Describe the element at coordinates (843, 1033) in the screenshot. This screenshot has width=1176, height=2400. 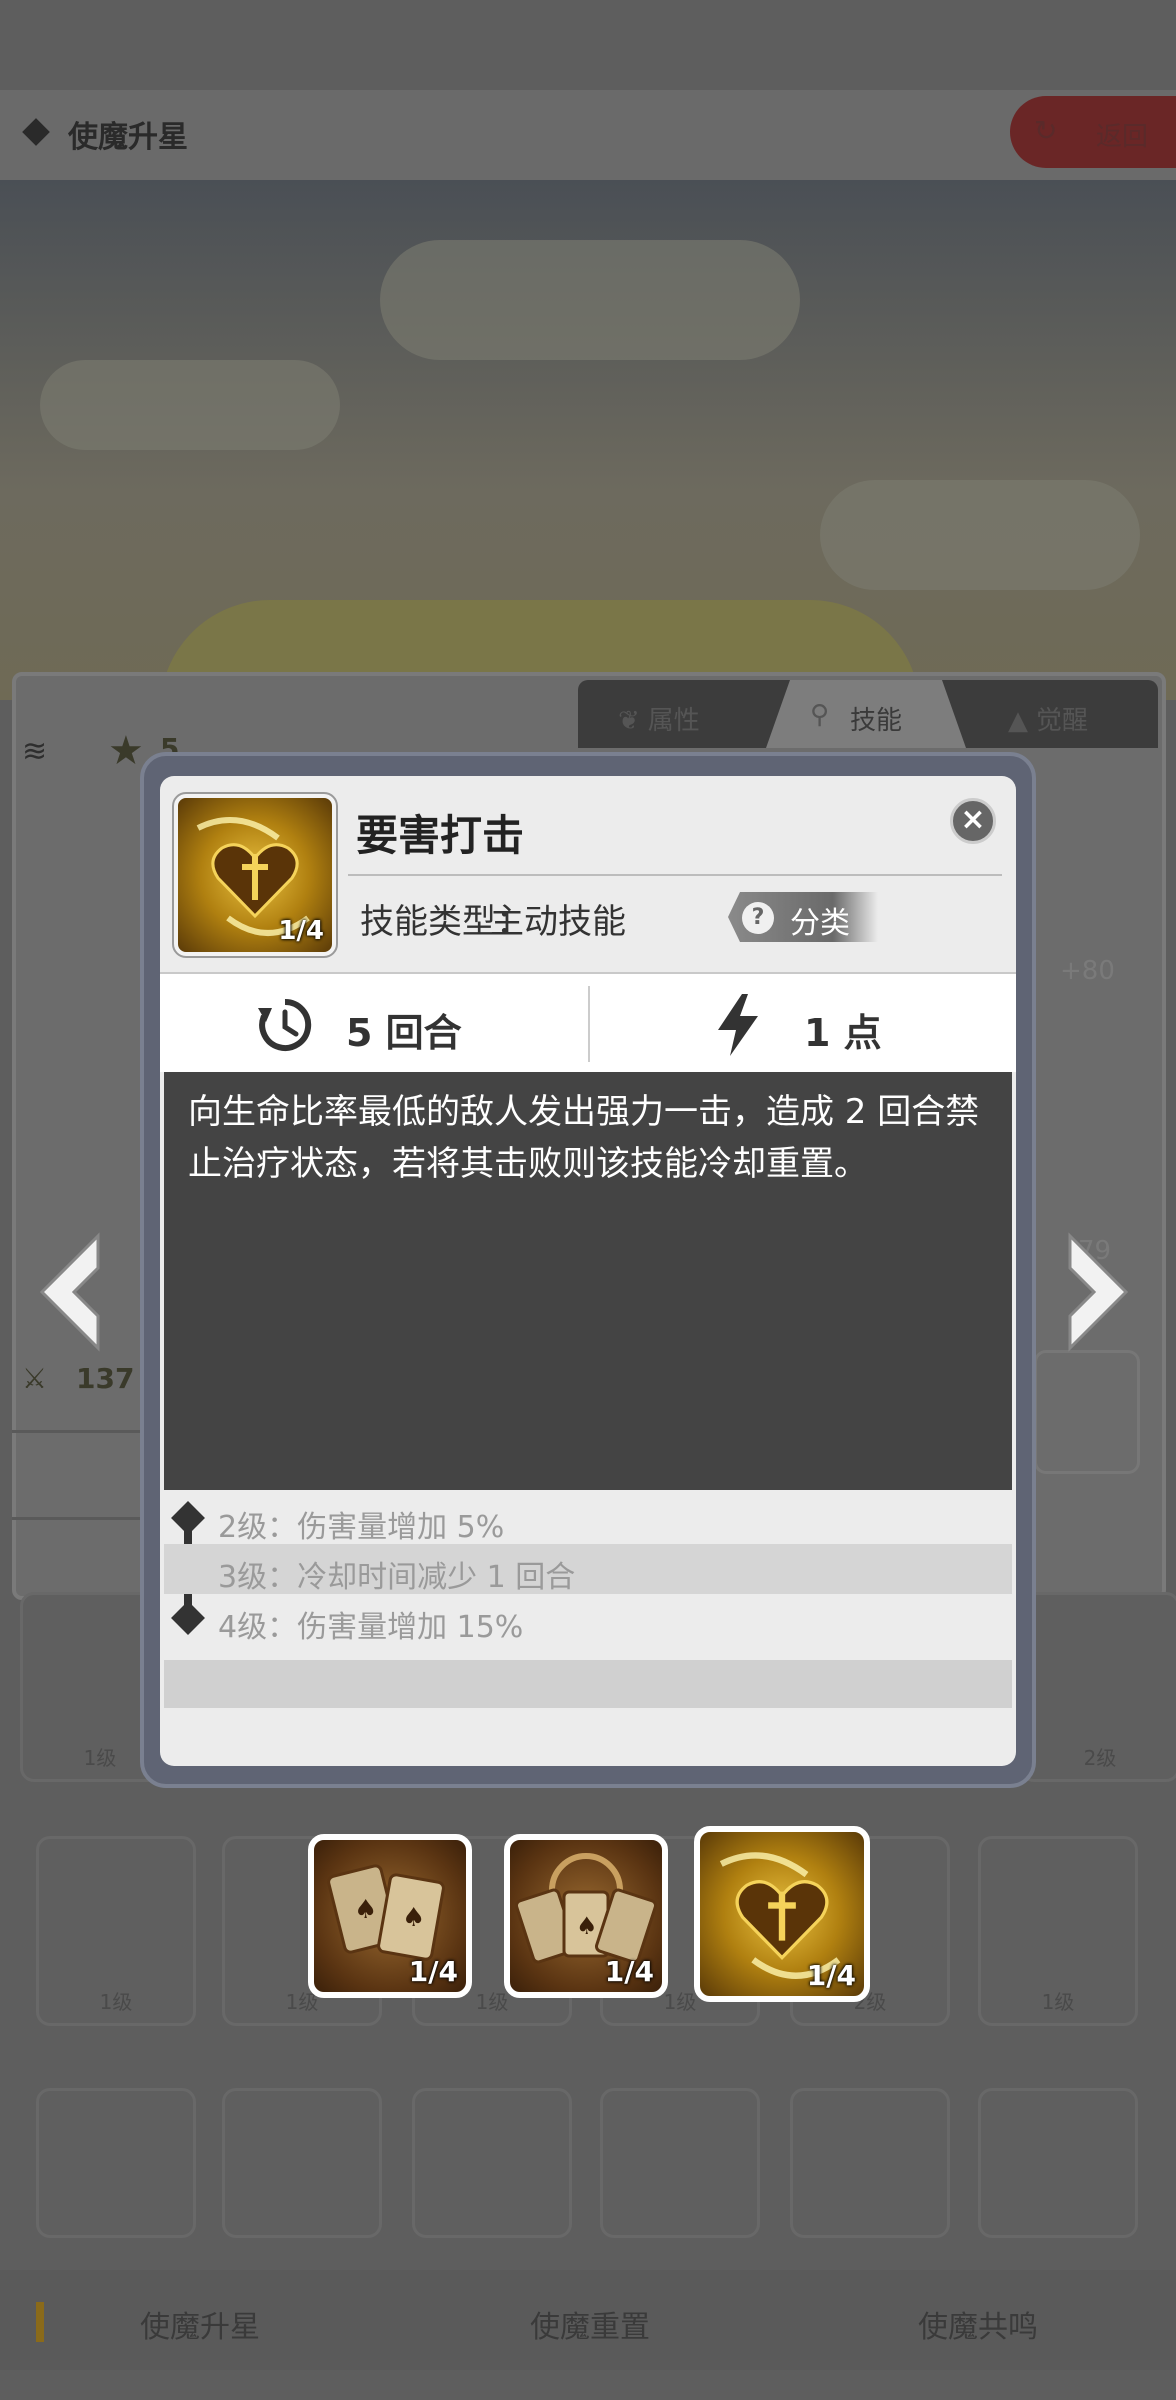
I see `cost-value: 1 点` at that location.